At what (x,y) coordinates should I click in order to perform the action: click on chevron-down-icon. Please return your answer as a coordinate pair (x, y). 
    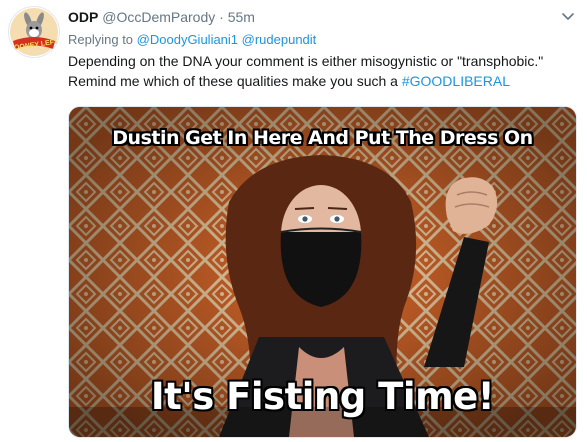
    Looking at the image, I should click on (568, 16).